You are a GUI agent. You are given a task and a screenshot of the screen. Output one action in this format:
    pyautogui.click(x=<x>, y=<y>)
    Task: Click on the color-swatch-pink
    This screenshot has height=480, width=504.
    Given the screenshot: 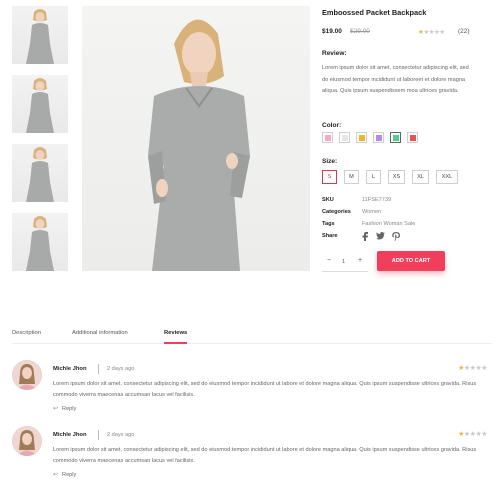 What is the action you would take?
    pyautogui.click(x=327, y=137)
    